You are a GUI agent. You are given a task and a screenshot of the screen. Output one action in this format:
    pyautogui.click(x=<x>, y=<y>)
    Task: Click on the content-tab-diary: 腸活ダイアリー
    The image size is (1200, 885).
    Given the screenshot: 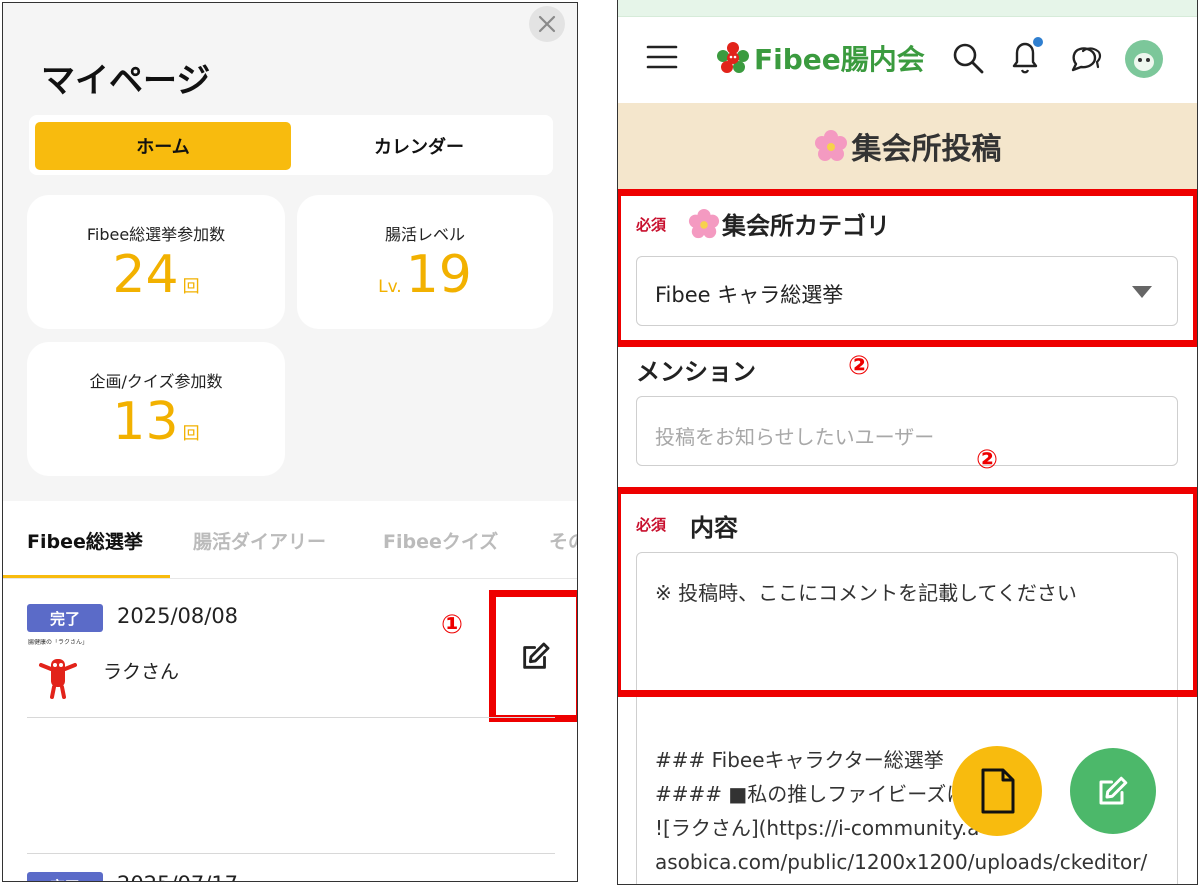 What is the action you would take?
    pyautogui.click(x=259, y=540)
    